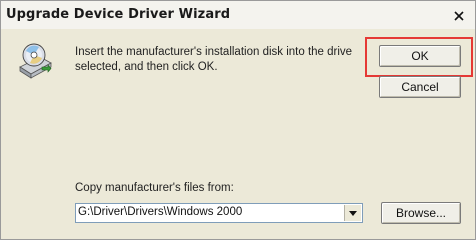 Image resolution: width=476 pixels, height=240 pixels. Describe the element at coordinates (420, 56) in the screenshot. I see `ok-button: OK` at that location.